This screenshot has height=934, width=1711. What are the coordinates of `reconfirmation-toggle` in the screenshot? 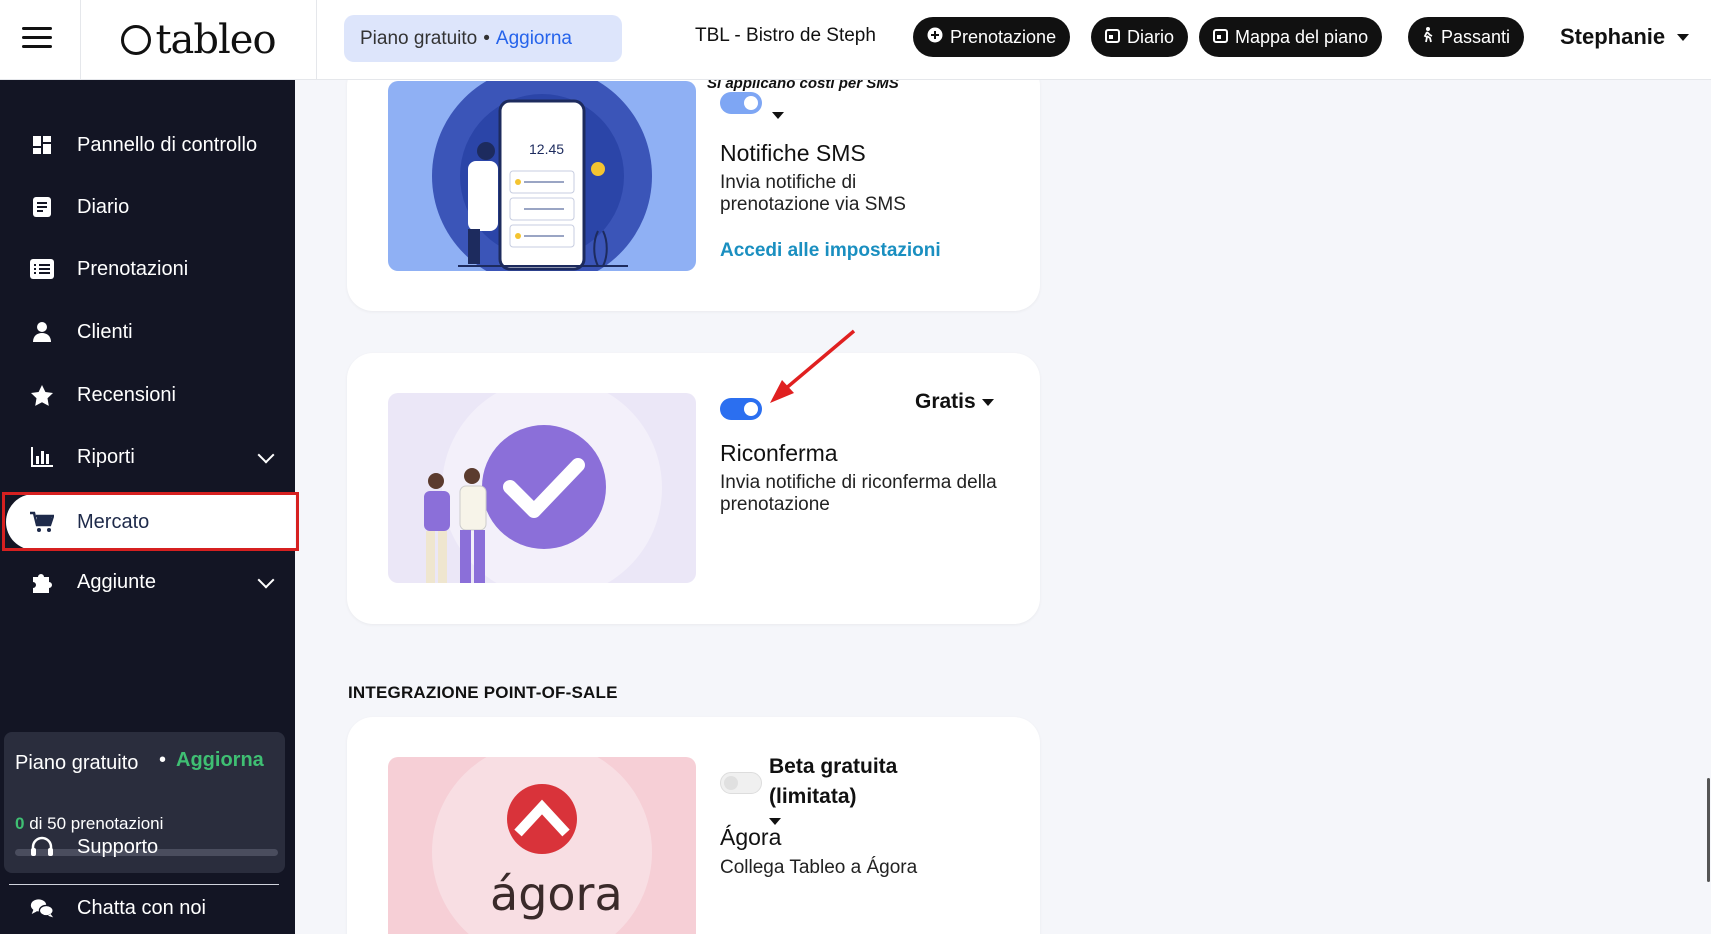 It's located at (741, 409).